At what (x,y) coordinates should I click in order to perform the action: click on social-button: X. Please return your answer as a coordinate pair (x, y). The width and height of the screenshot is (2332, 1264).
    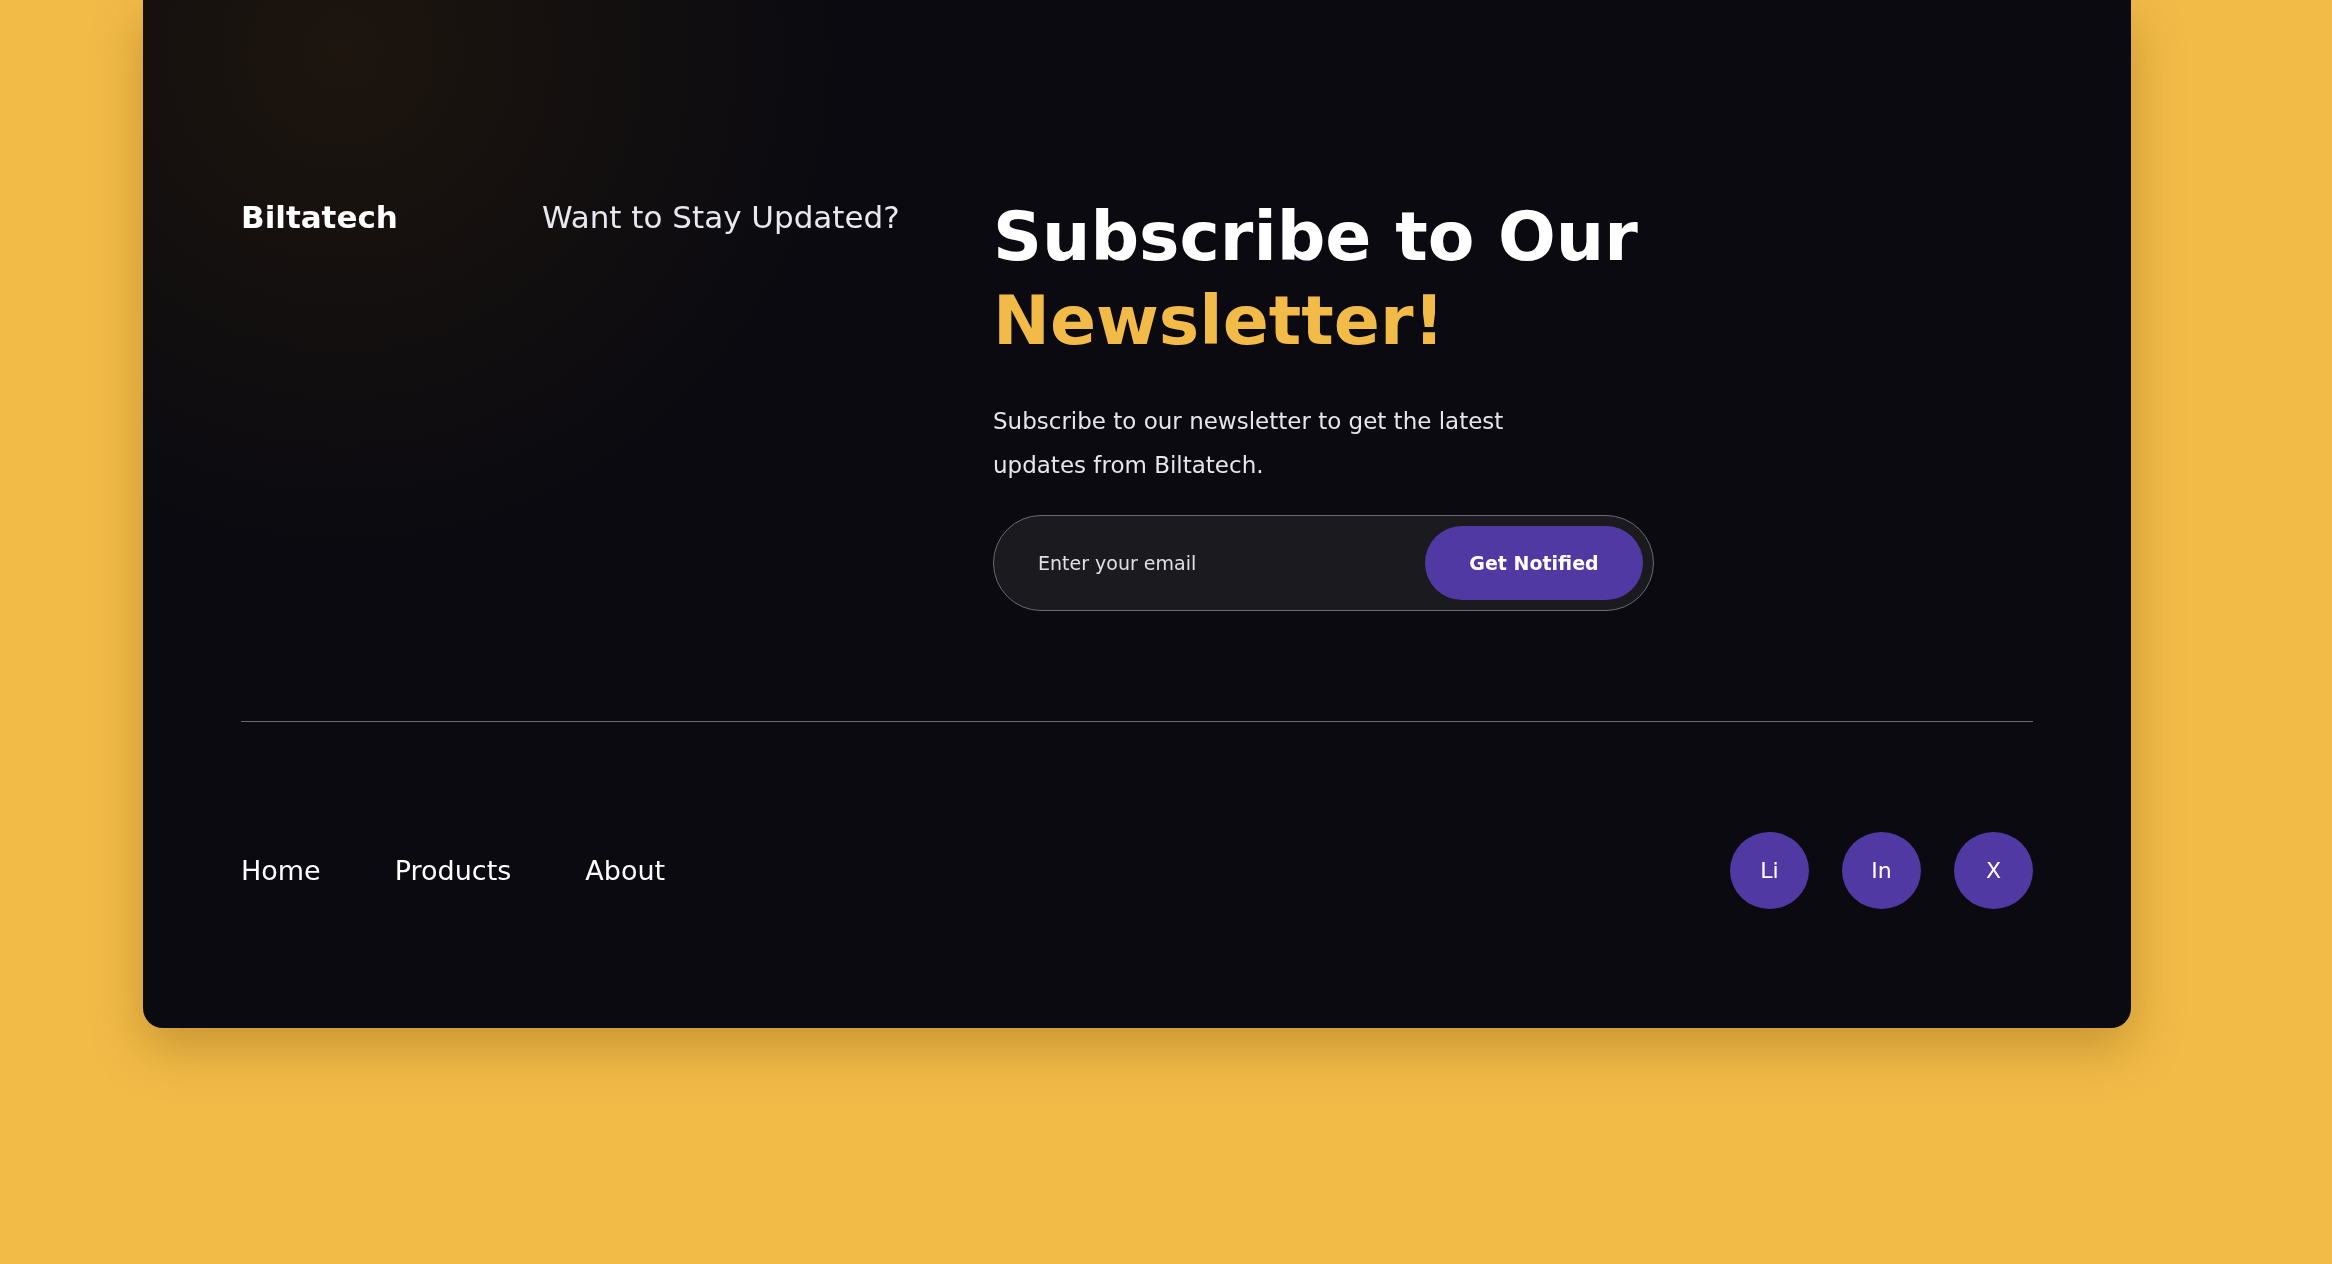
    Looking at the image, I should click on (1993, 870).